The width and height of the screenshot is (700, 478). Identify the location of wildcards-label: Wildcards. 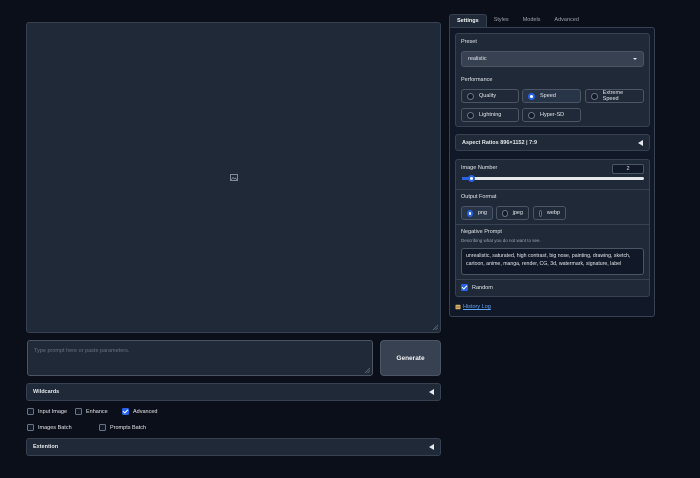
(46, 392).